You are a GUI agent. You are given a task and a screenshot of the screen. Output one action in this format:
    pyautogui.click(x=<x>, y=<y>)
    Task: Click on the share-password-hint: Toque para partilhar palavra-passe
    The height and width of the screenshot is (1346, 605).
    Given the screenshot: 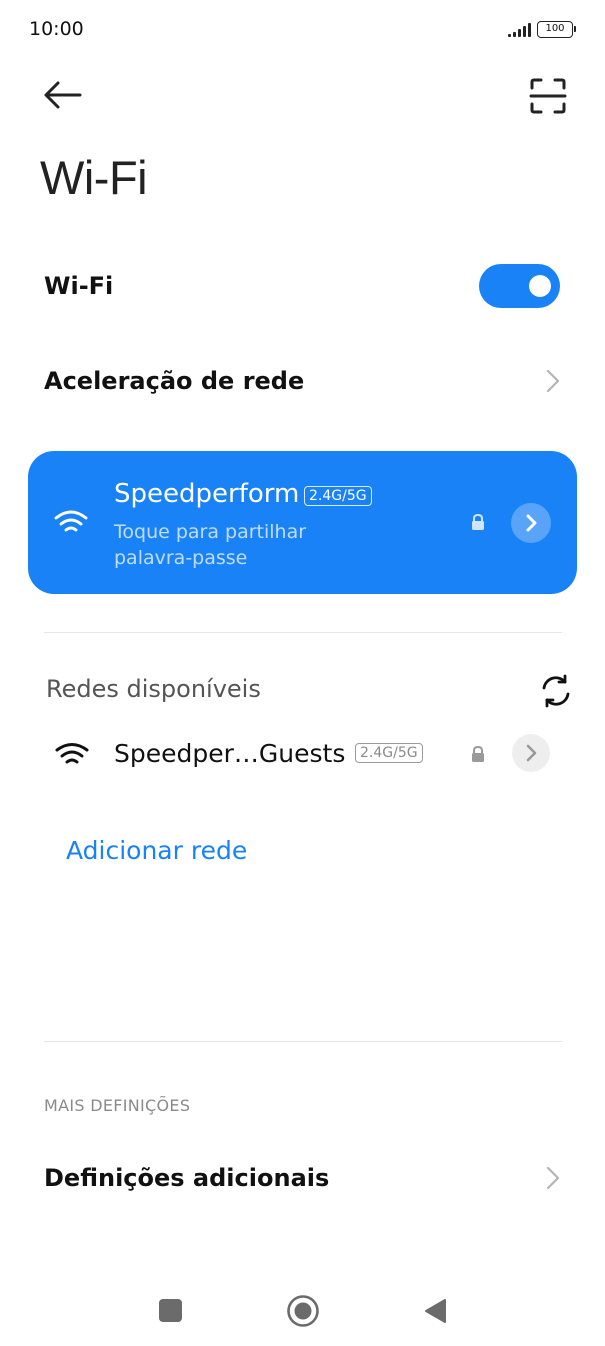 What is the action you would take?
    pyautogui.click(x=210, y=545)
    